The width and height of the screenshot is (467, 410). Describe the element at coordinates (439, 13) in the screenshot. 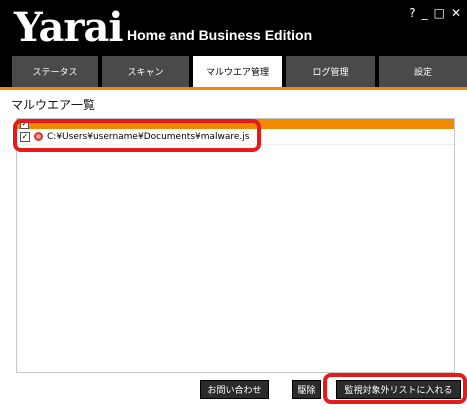

I see `maximize-icon: □` at that location.